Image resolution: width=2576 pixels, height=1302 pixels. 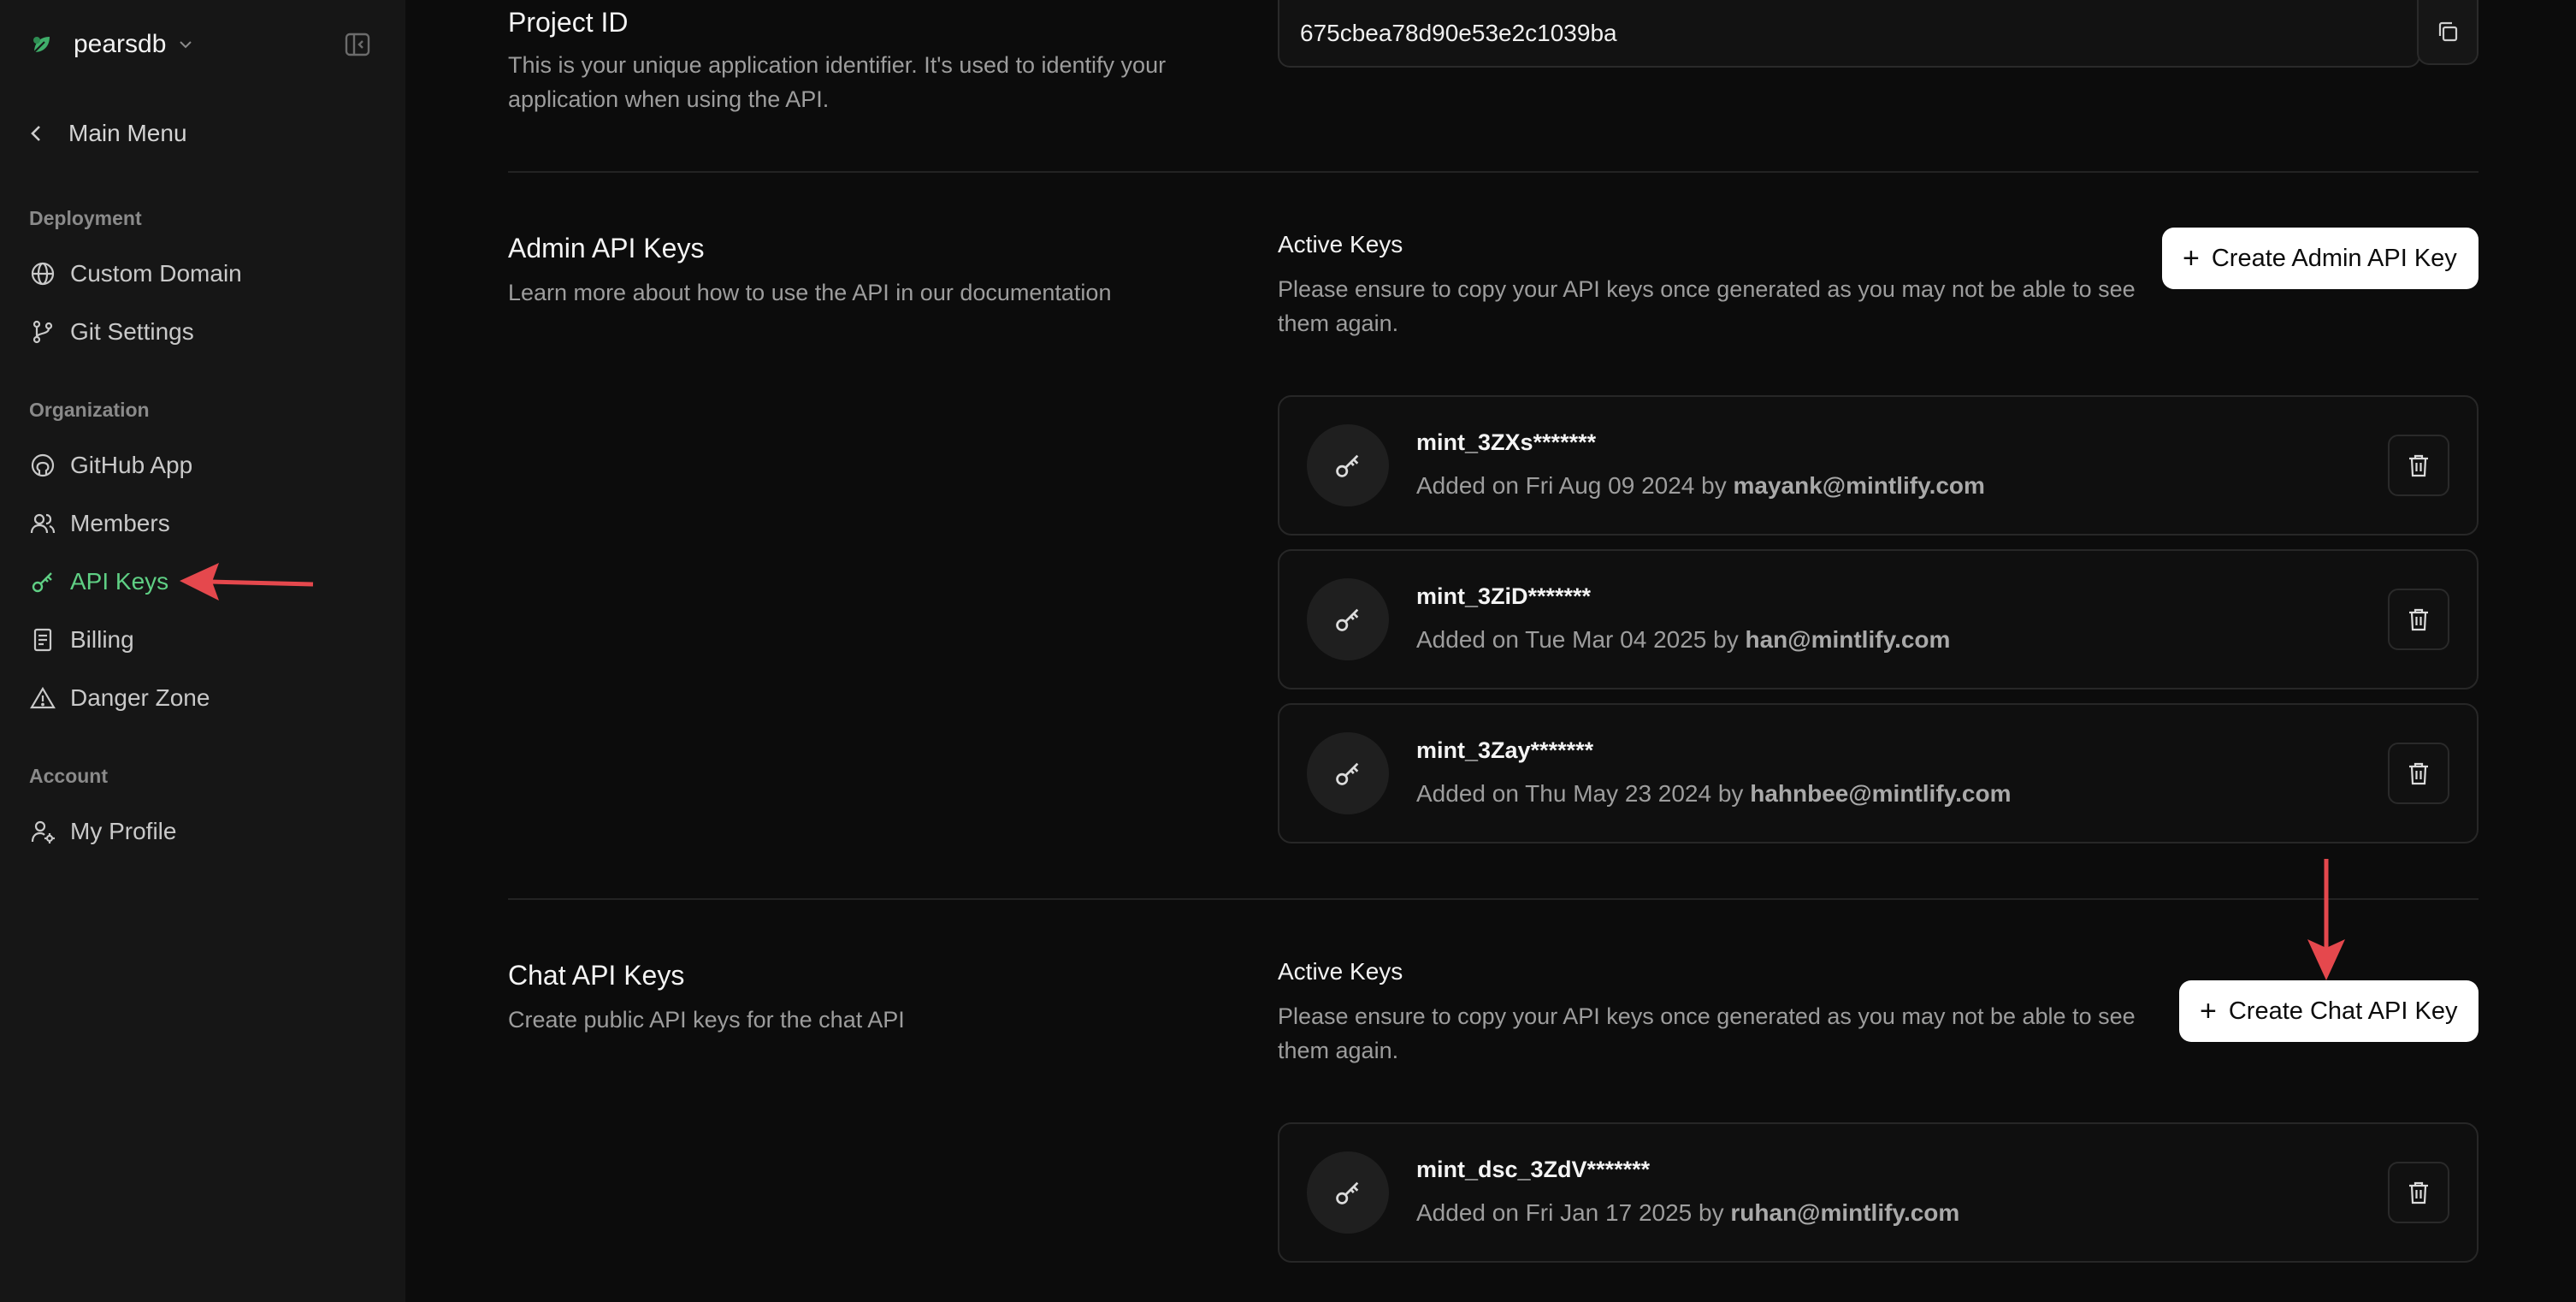 I want to click on leaf-logo-icon, so click(x=41, y=45).